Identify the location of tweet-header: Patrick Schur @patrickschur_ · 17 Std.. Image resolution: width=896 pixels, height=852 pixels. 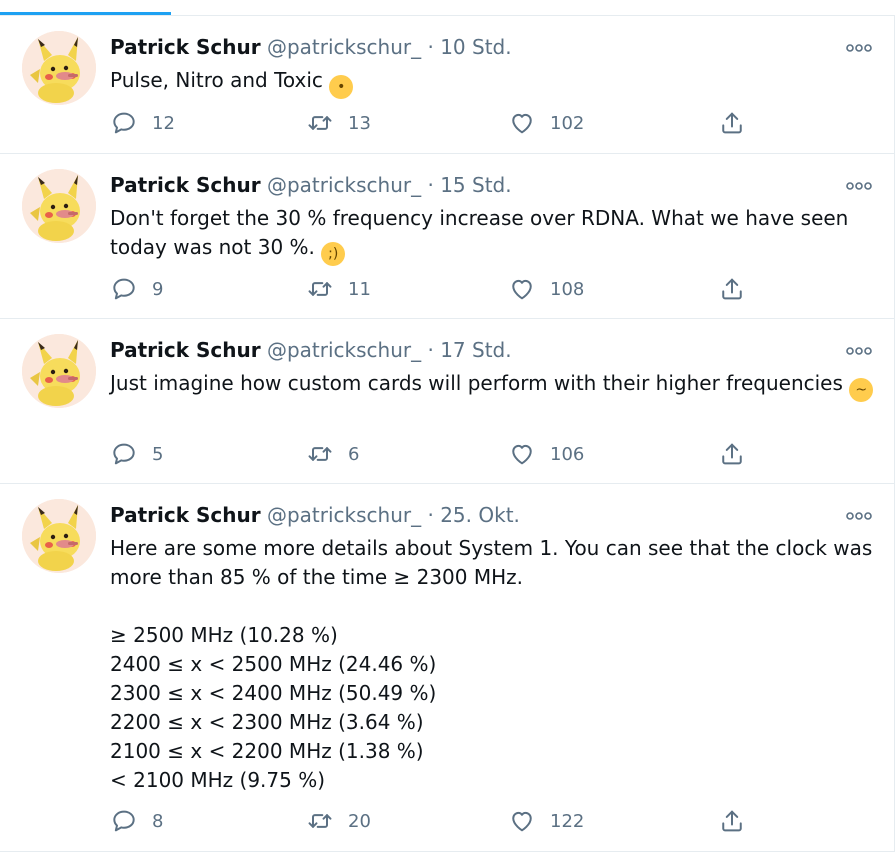
(311, 350).